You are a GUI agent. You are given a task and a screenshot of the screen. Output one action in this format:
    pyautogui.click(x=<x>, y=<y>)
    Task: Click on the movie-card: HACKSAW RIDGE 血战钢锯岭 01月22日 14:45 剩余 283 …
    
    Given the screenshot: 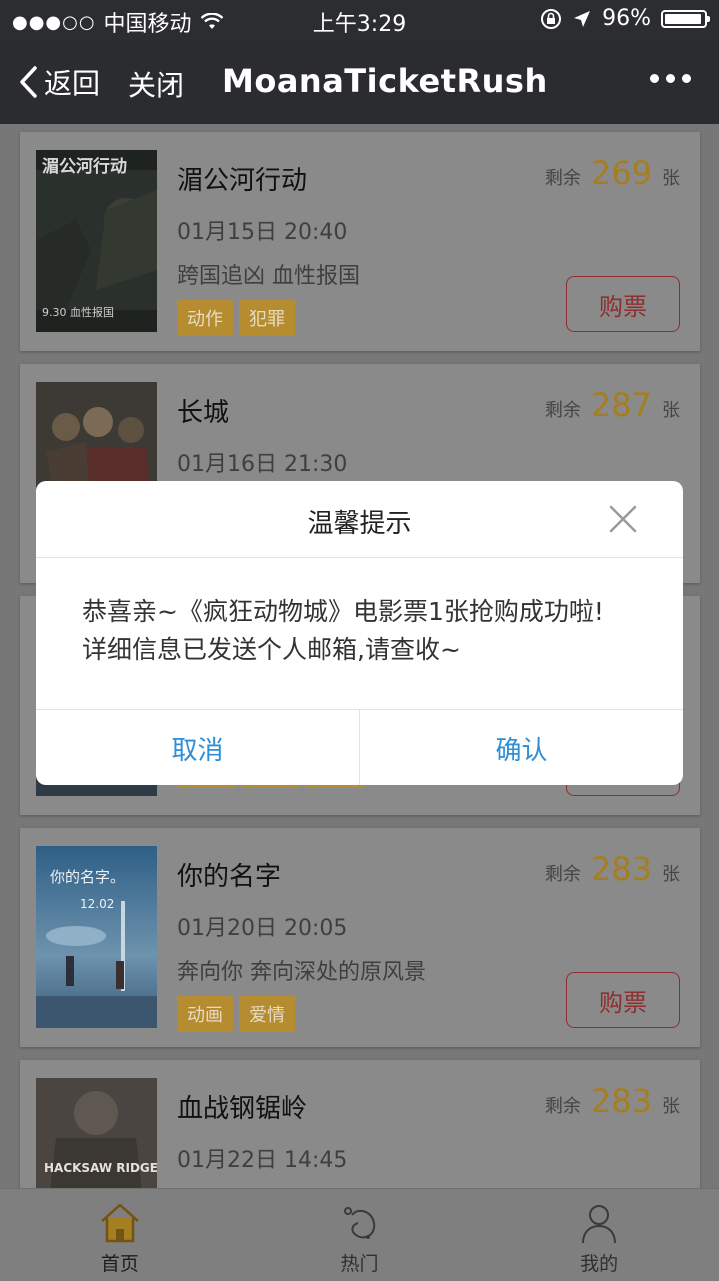 What is the action you would take?
    pyautogui.click(x=360, y=1124)
    